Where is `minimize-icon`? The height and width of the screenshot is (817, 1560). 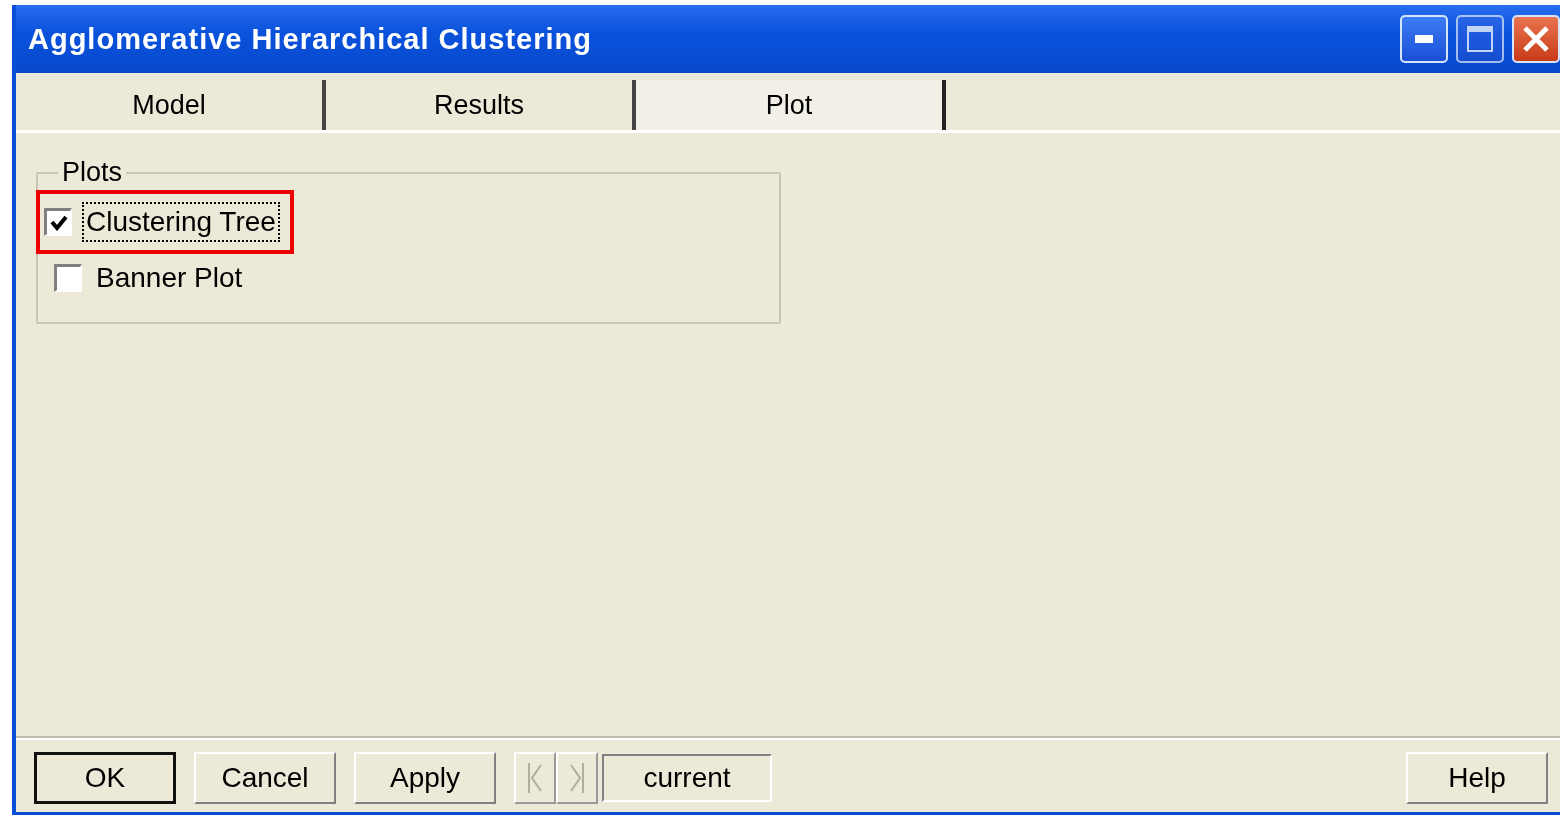 minimize-icon is located at coordinates (1424, 39).